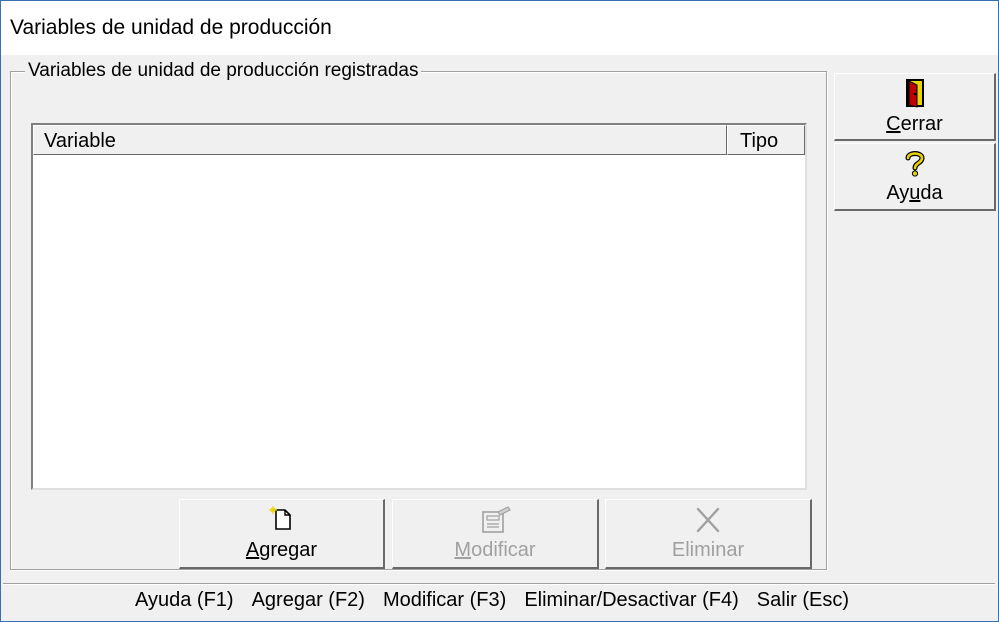  Describe the element at coordinates (914, 124) in the screenshot. I see `cerrar-label: Cerrar` at that location.